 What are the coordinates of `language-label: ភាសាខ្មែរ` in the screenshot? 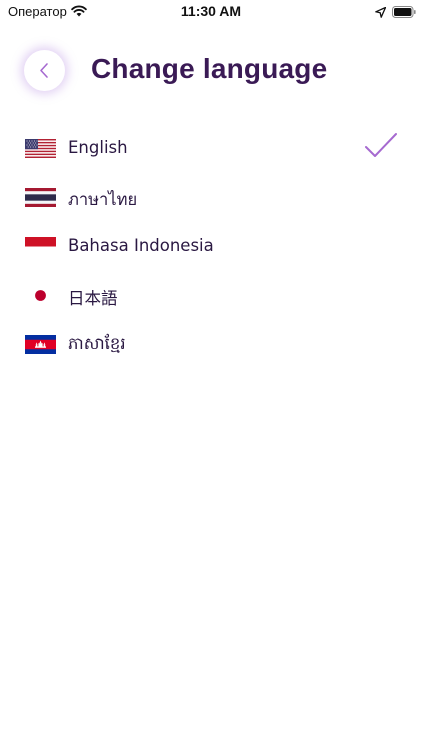 It's located at (97, 343).